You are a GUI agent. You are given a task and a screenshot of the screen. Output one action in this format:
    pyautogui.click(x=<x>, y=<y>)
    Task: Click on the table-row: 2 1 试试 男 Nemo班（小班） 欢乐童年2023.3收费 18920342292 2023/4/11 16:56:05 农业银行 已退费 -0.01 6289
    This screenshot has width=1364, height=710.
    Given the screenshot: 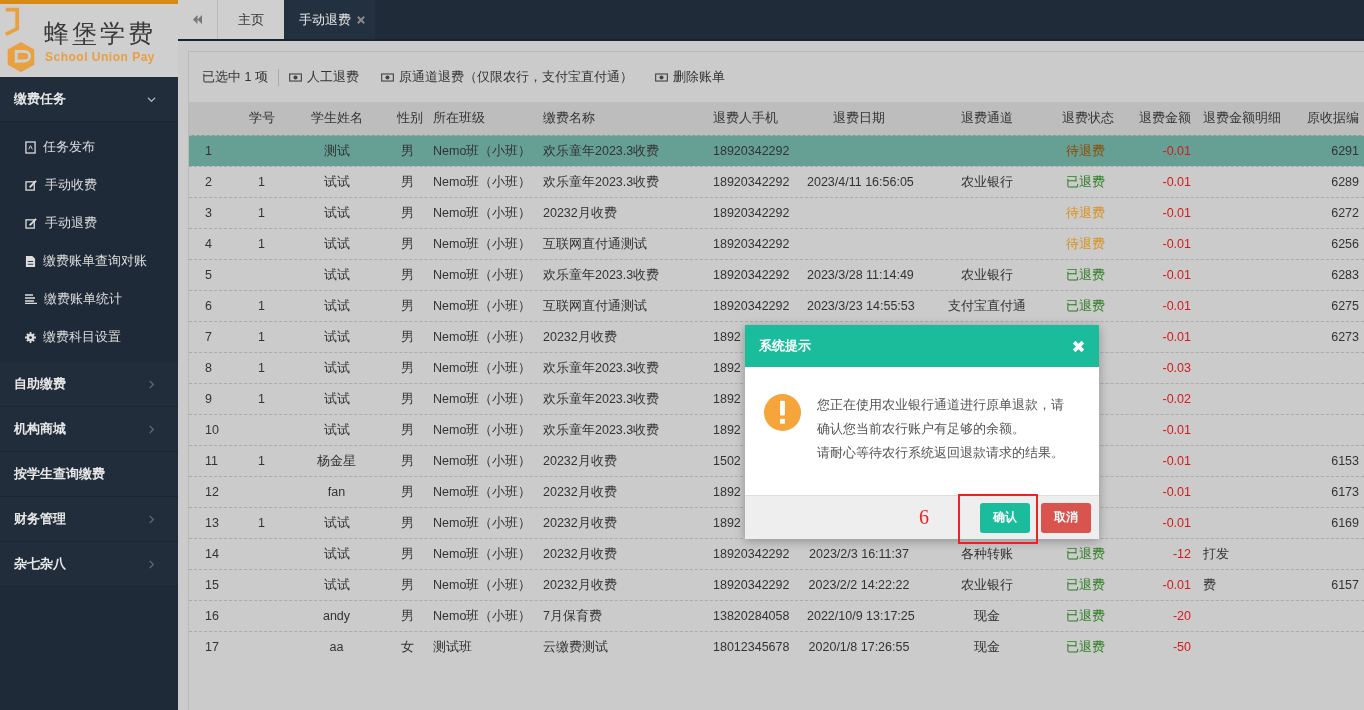 What is the action you would take?
    pyautogui.click(x=776, y=181)
    